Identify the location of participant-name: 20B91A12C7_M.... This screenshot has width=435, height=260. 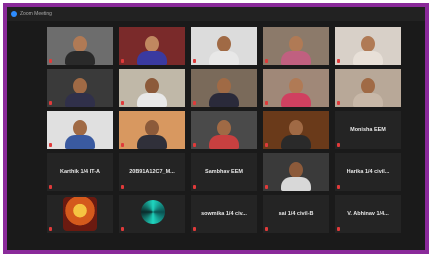
(152, 172).